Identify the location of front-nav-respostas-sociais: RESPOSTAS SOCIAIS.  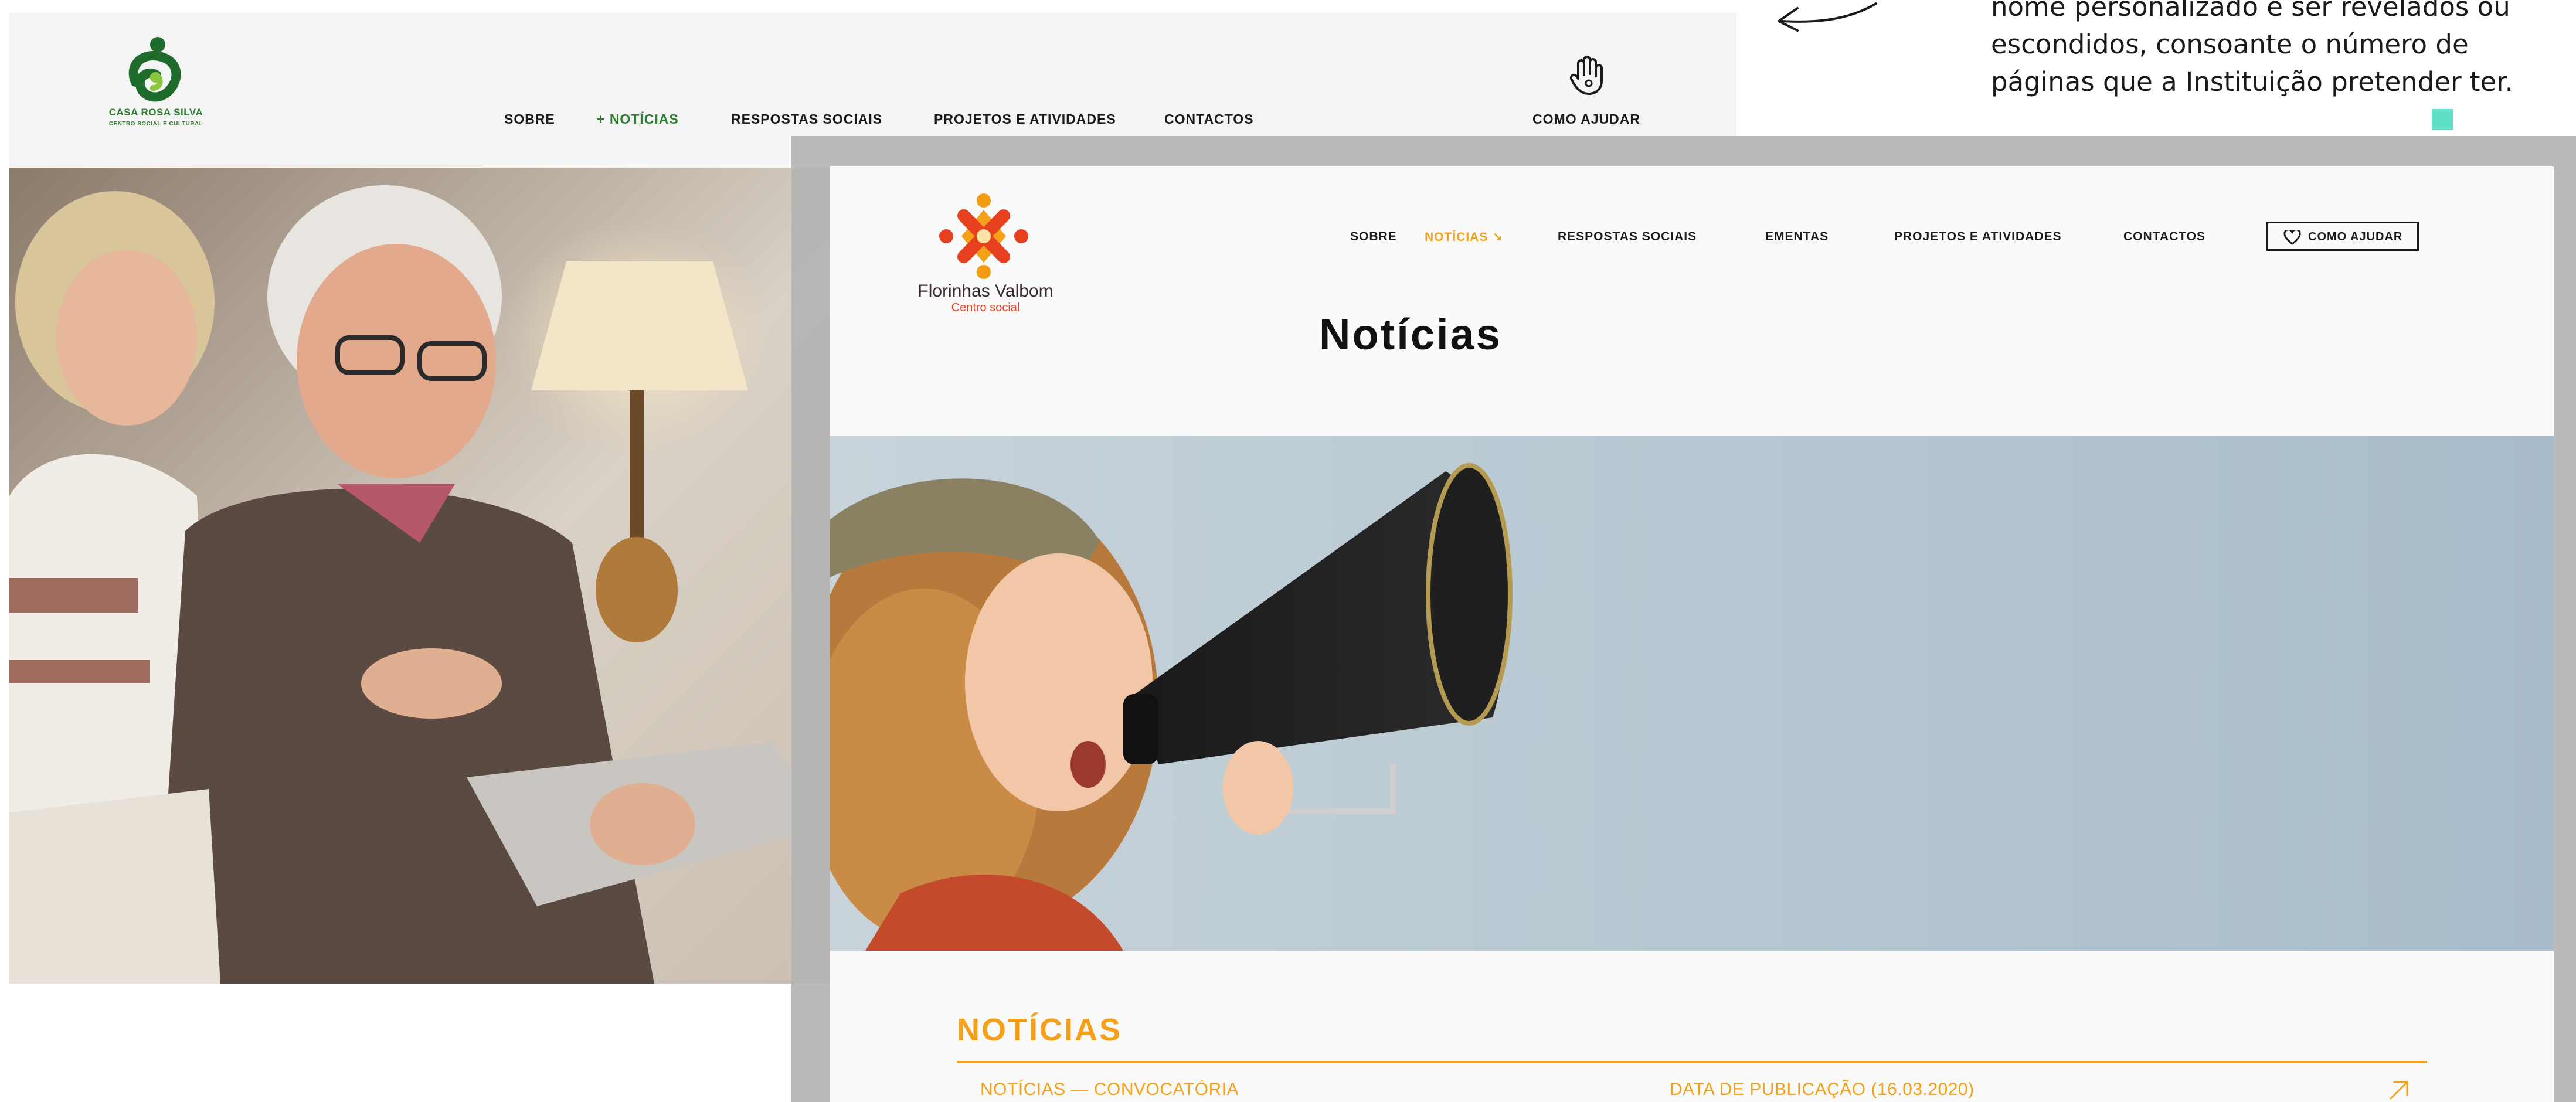
(1628, 237).